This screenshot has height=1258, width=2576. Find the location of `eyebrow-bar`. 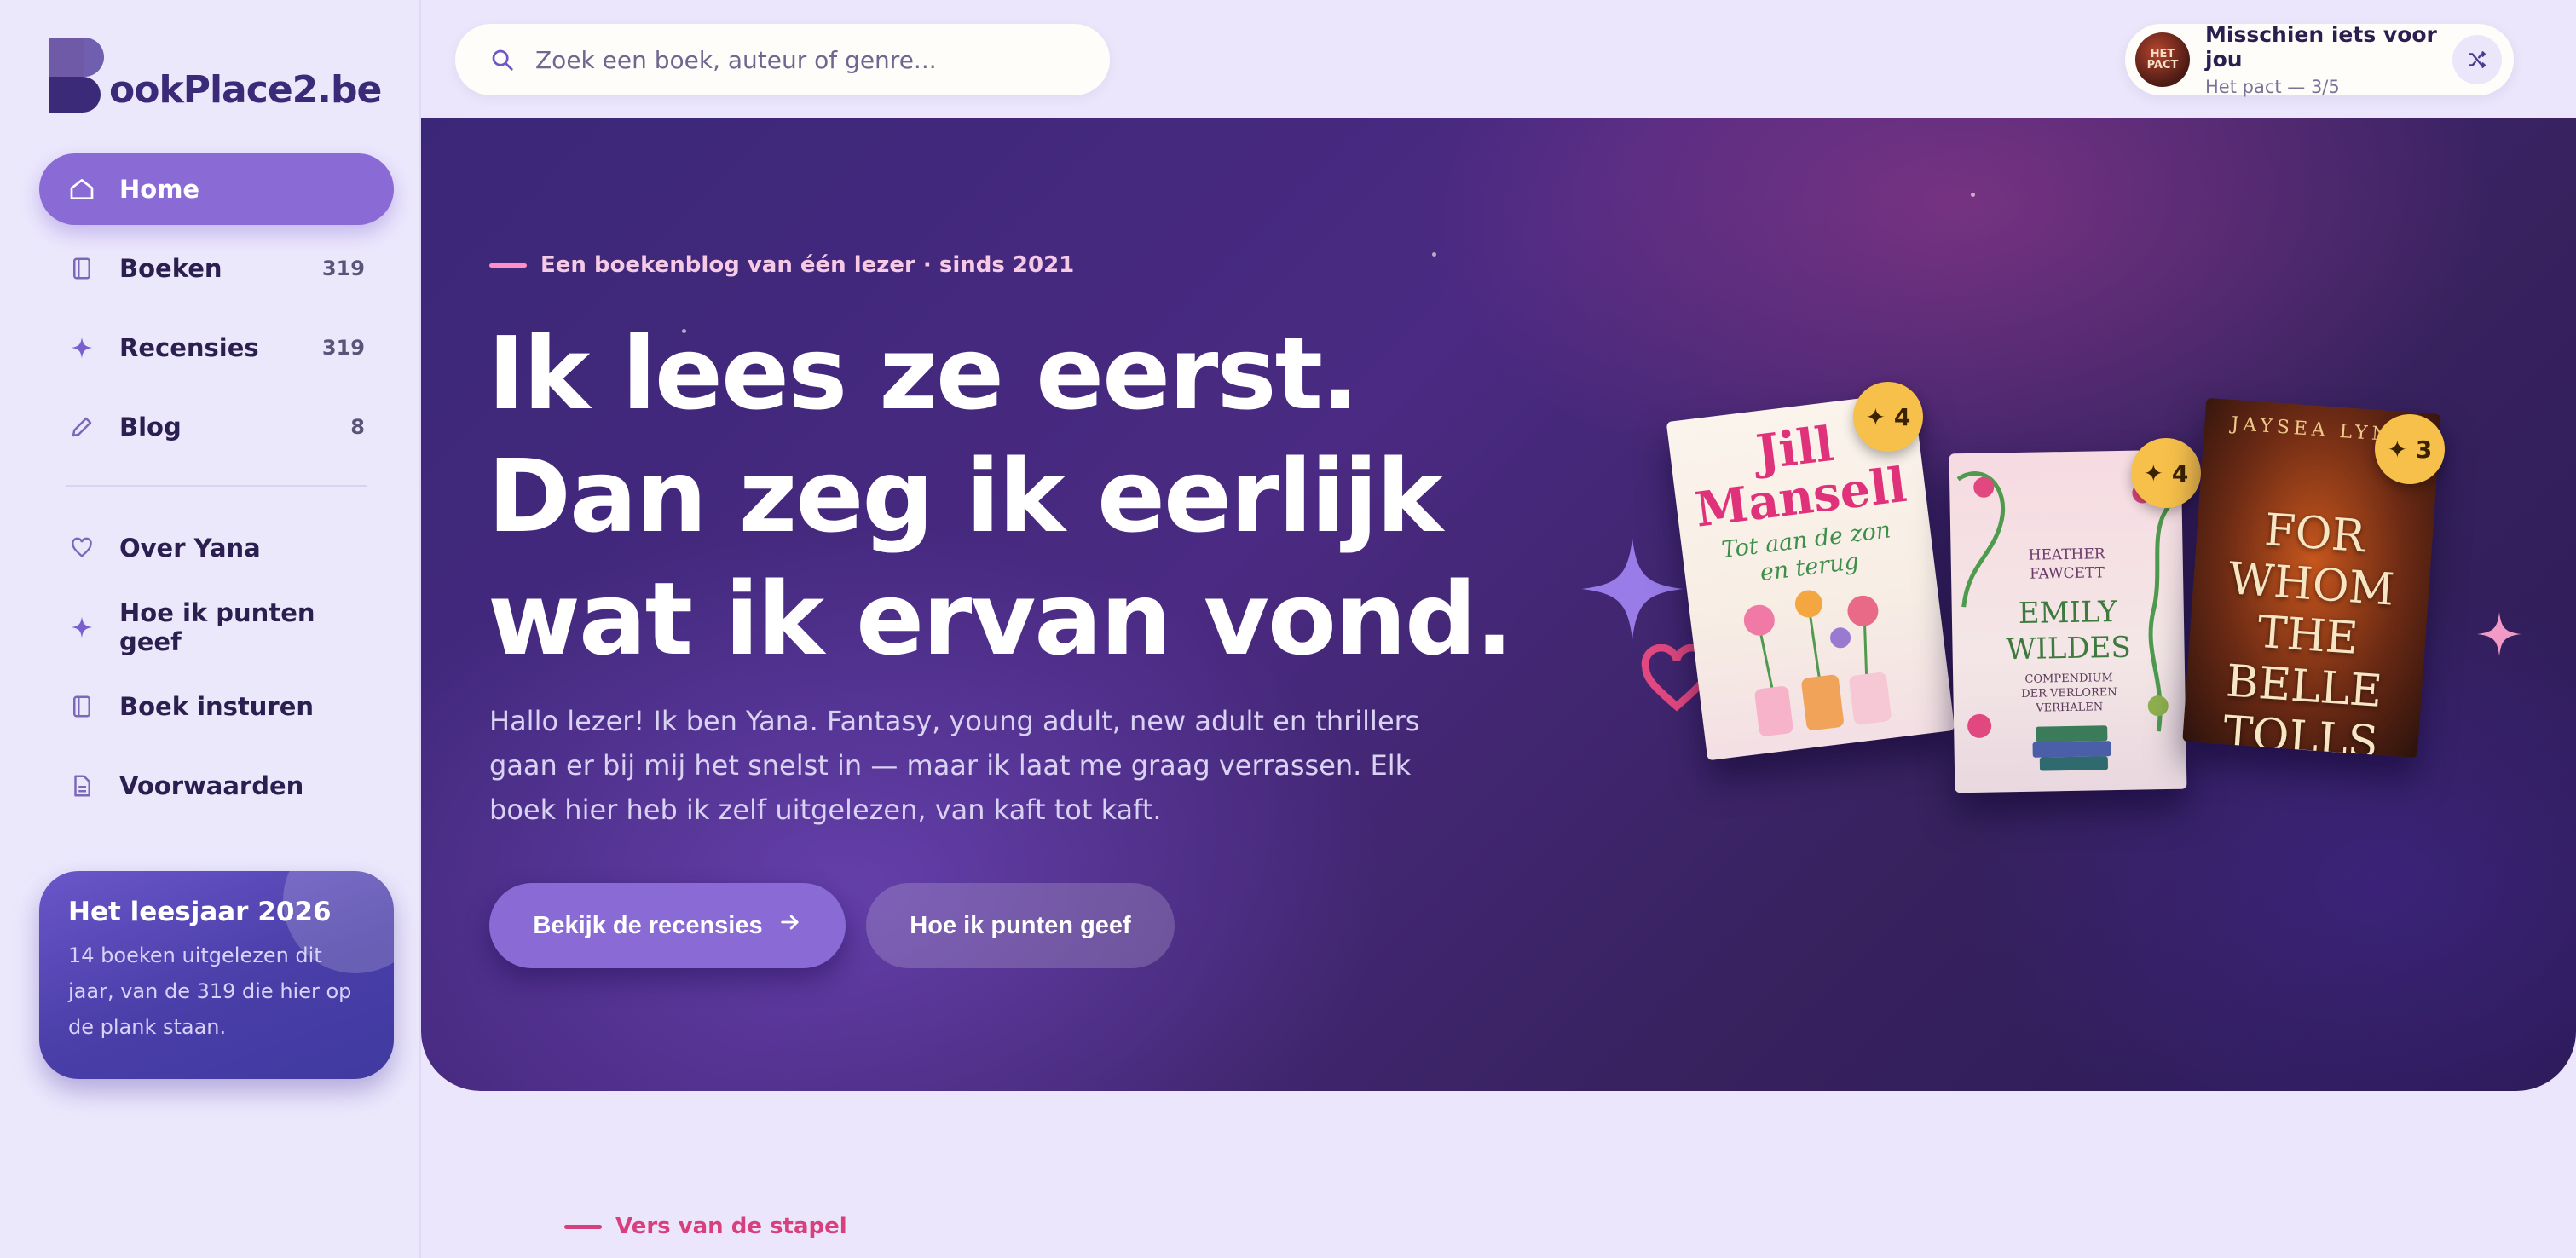

eyebrow-bar is located at coordinates (508, 266).